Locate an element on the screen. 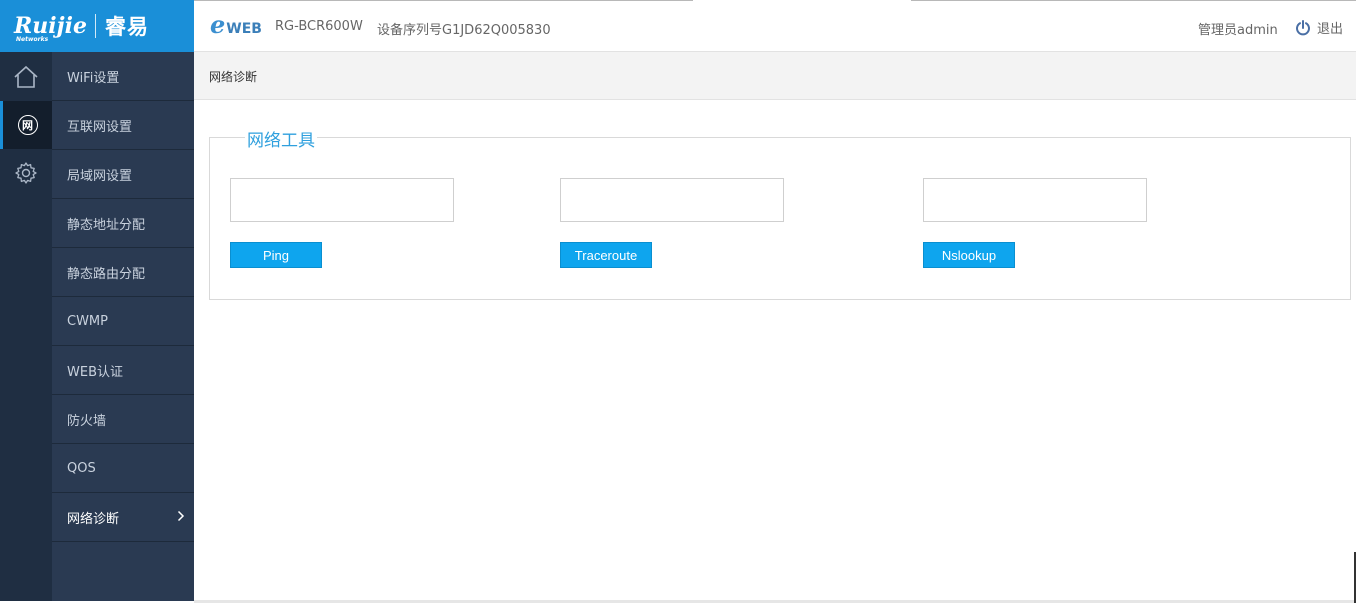 This screenshot has width=1356, height=603. logout-button: 退出 is located at coordinates (1319, 27).